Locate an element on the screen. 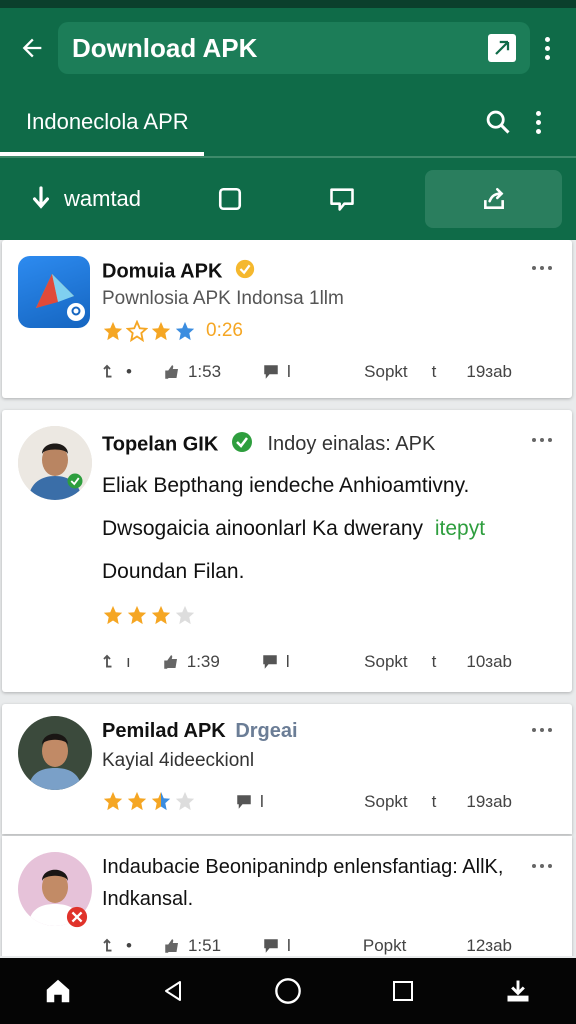 This screenshot has height=1024, width=576. app-logo is located at coordinates (54, 292).